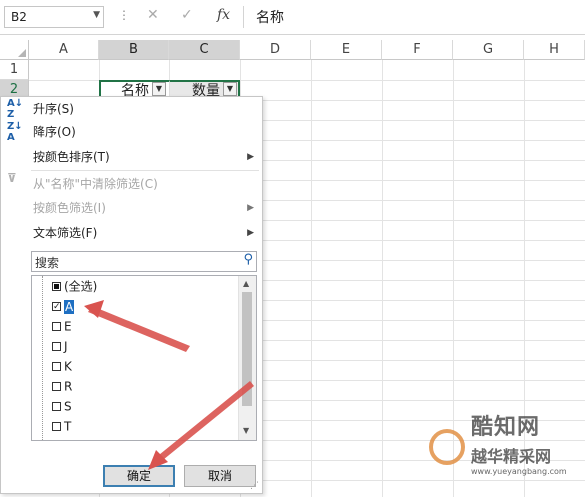 Image resolution: width=585 pixels, height=497 pixels. What do you see at coordinates (519, 471) in the screenshot?
I see `watermark-url: www.yueyangbang.com` at bounding box center [519, 471].